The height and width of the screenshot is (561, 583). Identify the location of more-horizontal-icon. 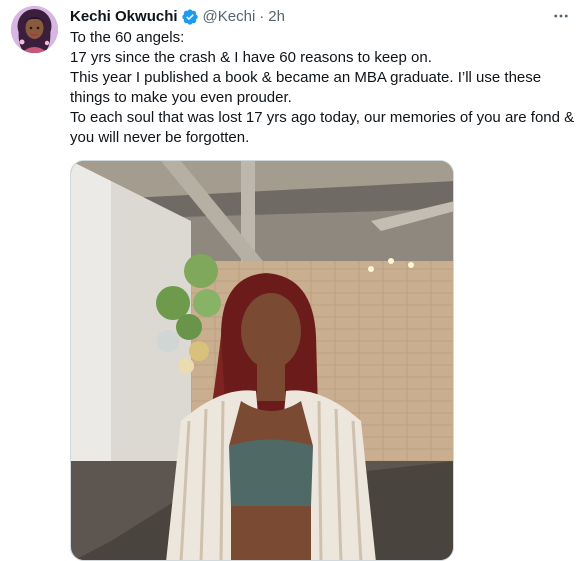
(561, 16).